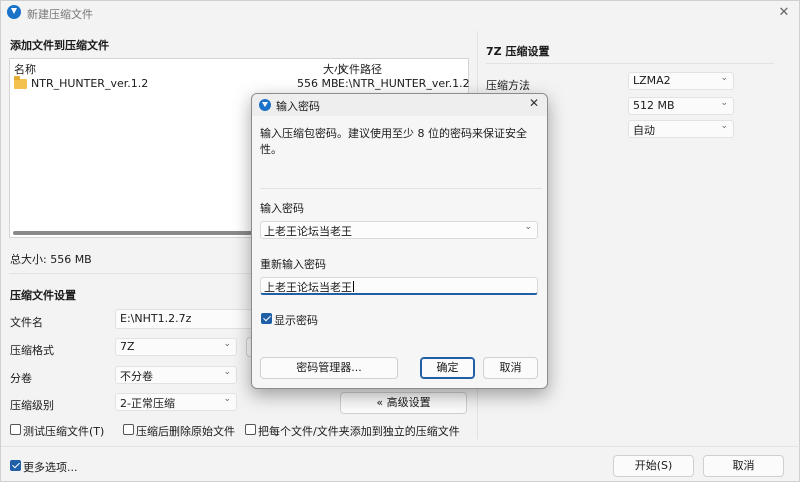  I want to click on advanced-settings-button: « 高级设置, so click(403, 403).